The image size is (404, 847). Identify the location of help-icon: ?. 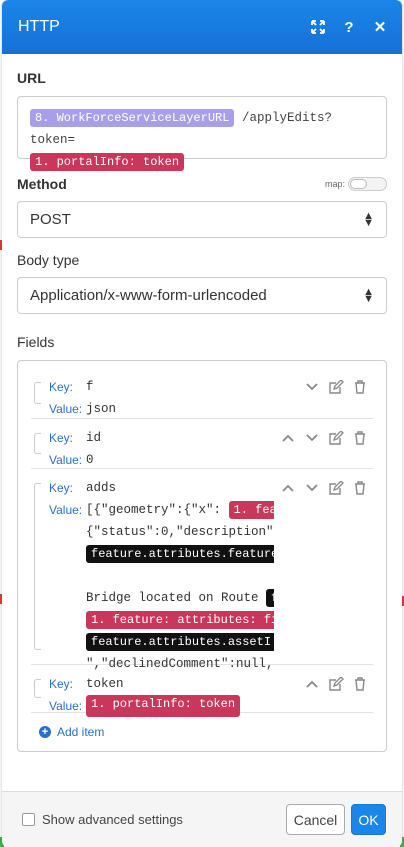
(349, 27).